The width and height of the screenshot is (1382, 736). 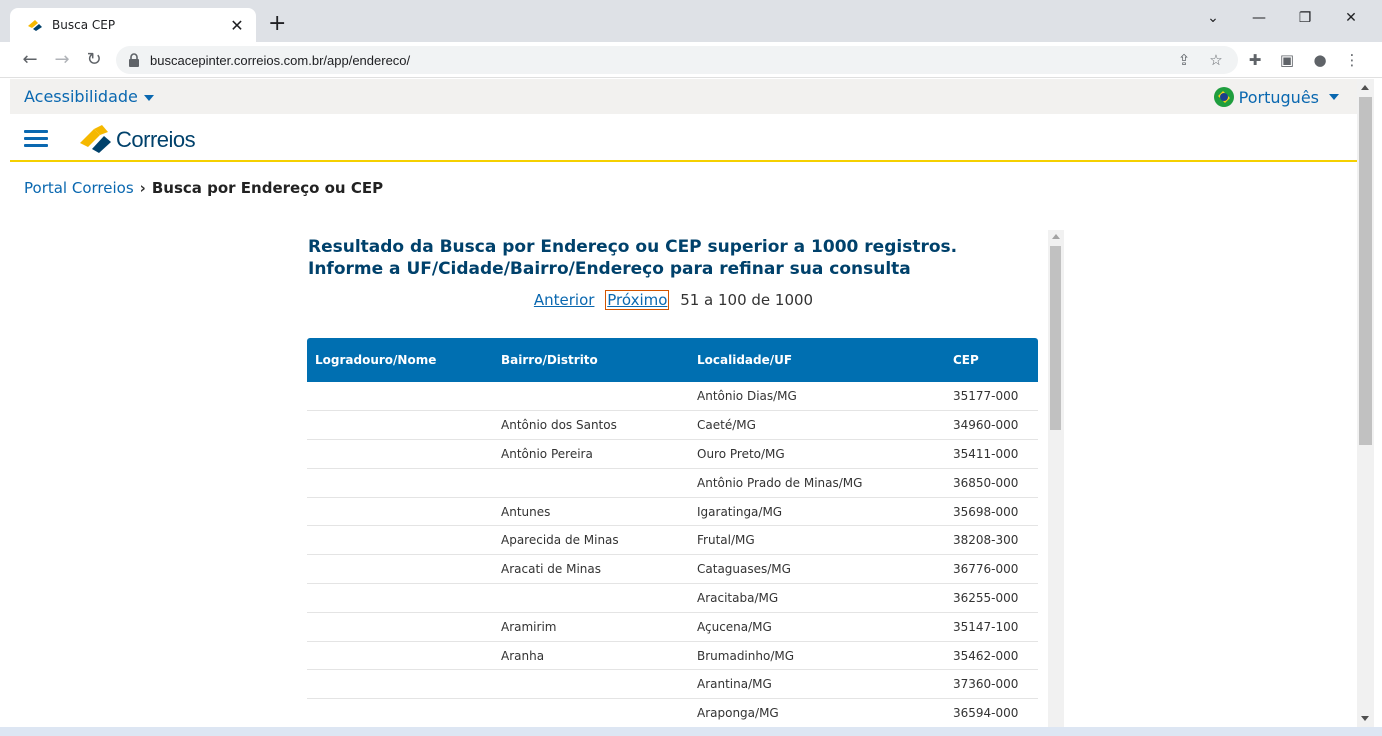 I want to click on page-scrollbar, so click(x=1365, y=403).